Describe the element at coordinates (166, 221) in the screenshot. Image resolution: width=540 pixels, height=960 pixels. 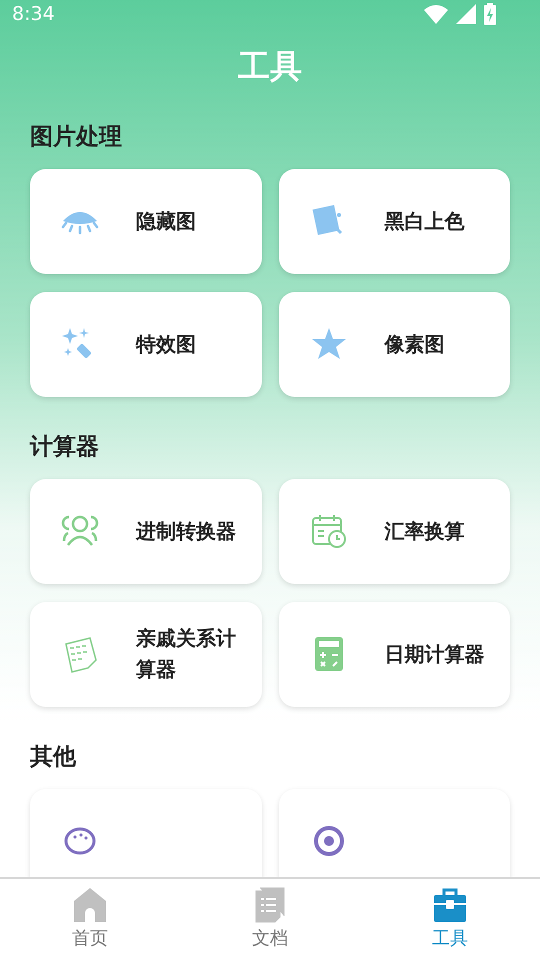
I see `tool-label: 隐藏图` at that location.